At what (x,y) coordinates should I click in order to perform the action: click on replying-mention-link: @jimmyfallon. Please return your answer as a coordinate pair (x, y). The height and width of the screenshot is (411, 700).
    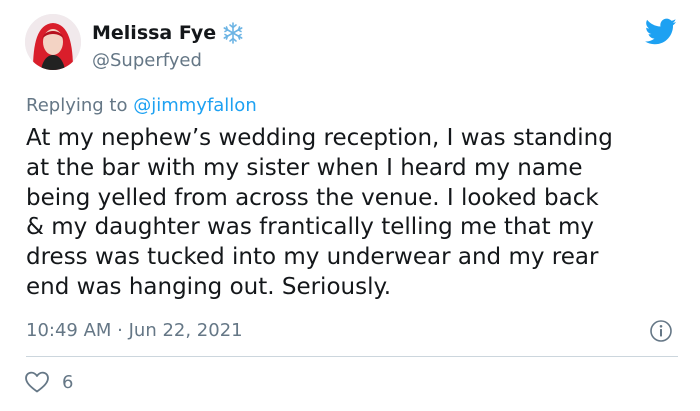
    Looking at the image, I should click on (195, 105).